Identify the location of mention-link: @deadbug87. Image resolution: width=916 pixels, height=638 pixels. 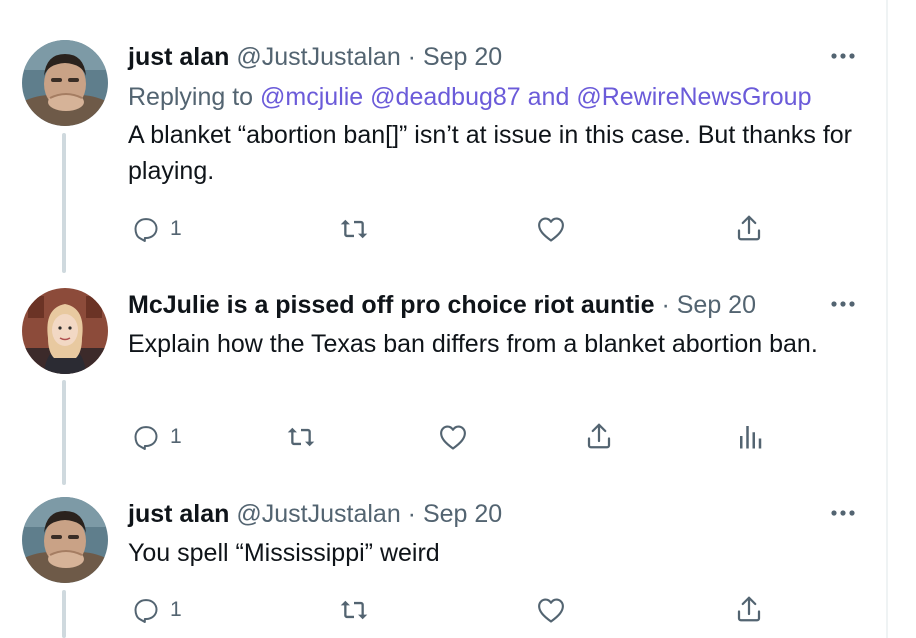
(445, 97).